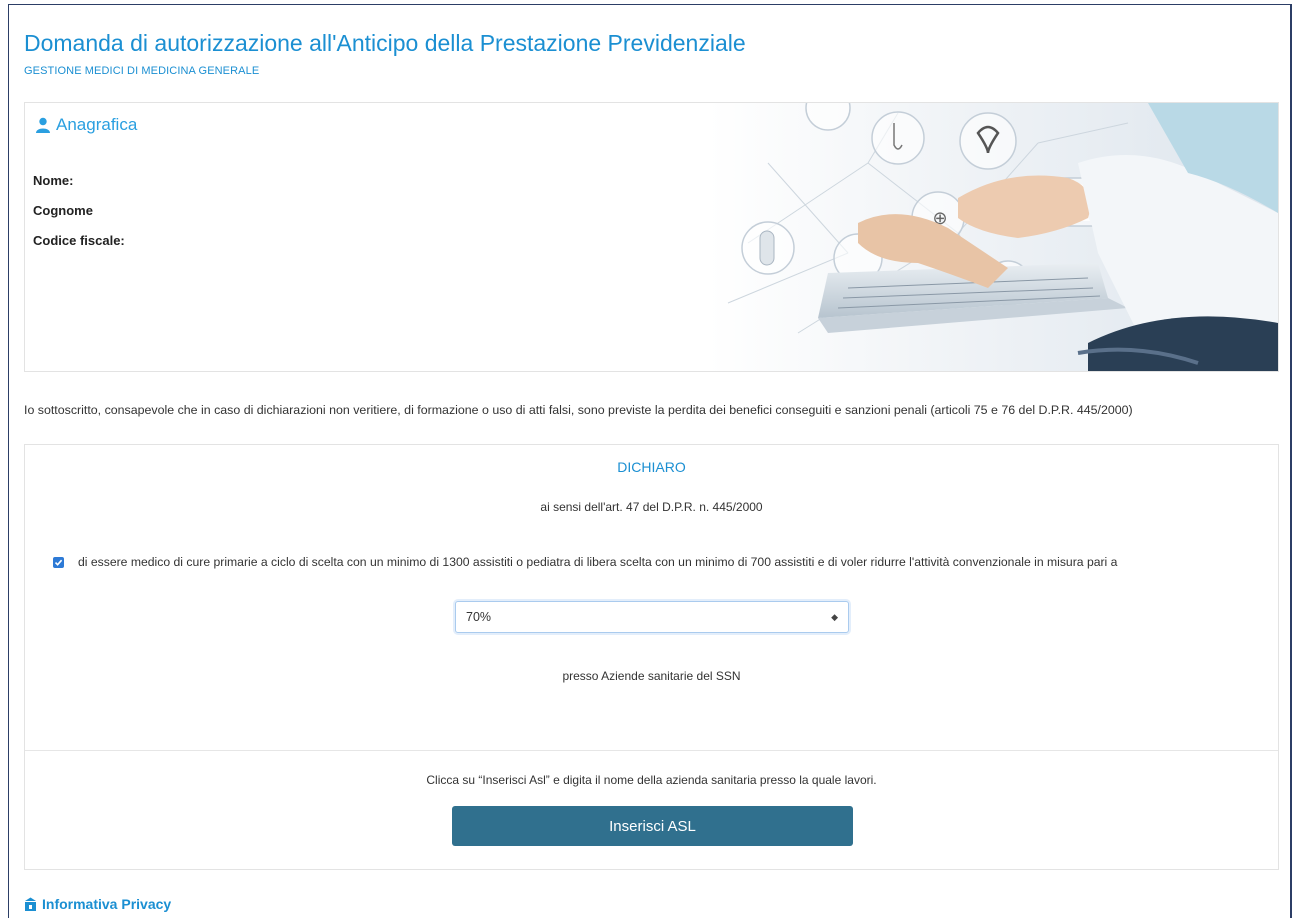 The width and height of the screenshot is (1292, 918). What do you see at coordinates (63, 210) in the screenshot?
I see `cognome-label: Cognome` at bounding box center [63, 210].